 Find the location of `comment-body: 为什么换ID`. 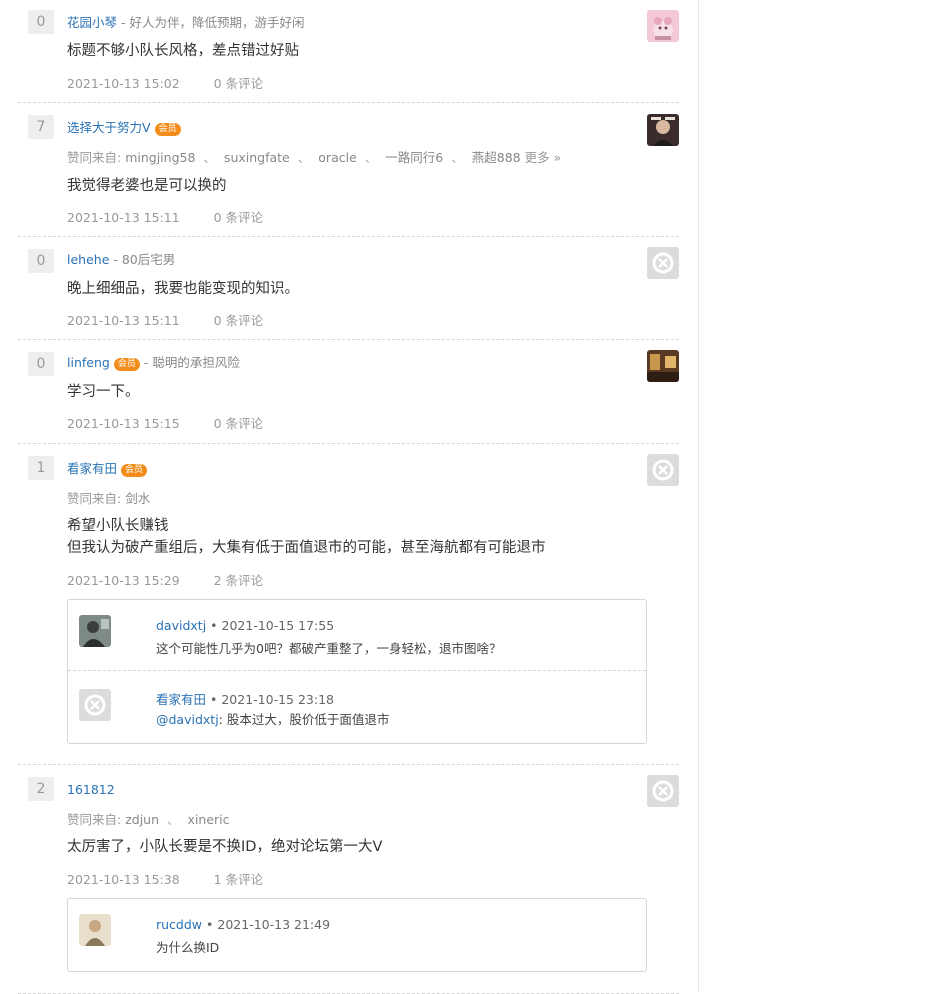

comment-body: 为什么换ID is located at coordinates (188, 947).